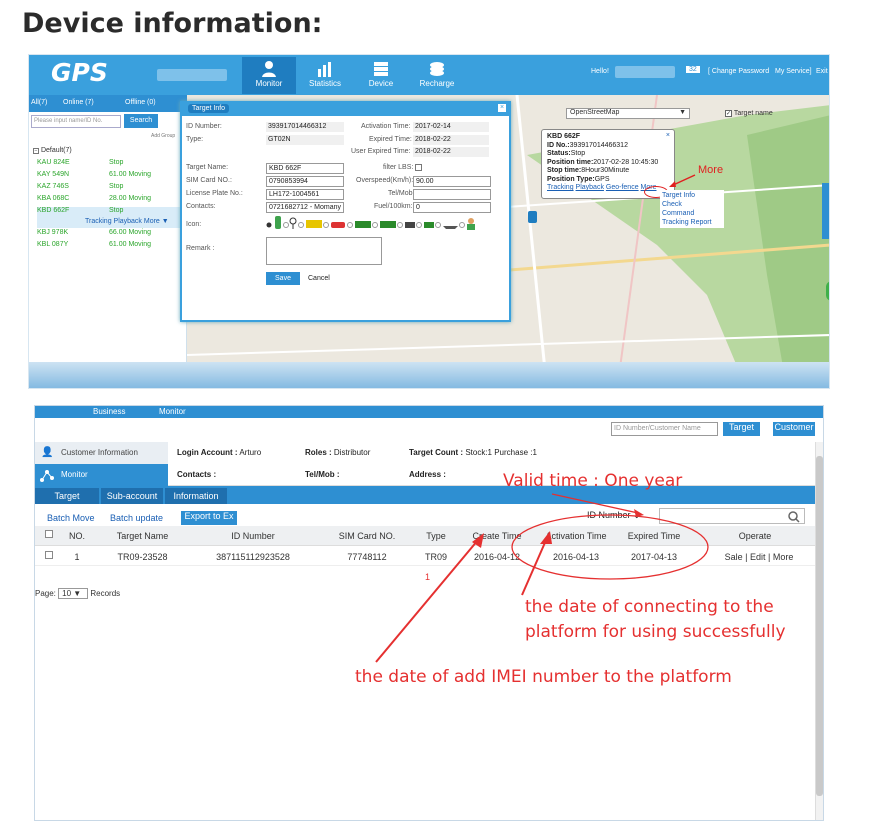  I want to click on annotation-overlay, so click(542, 578).